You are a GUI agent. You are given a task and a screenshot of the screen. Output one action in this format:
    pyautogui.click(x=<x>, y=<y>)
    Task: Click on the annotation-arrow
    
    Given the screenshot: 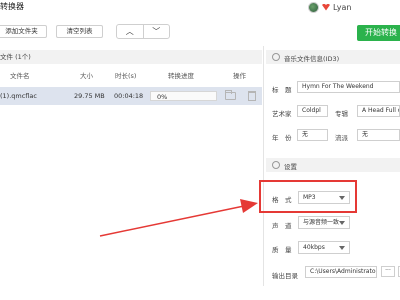 What is the action you would take?
    pyautogui.click(x=178, y=218)
    